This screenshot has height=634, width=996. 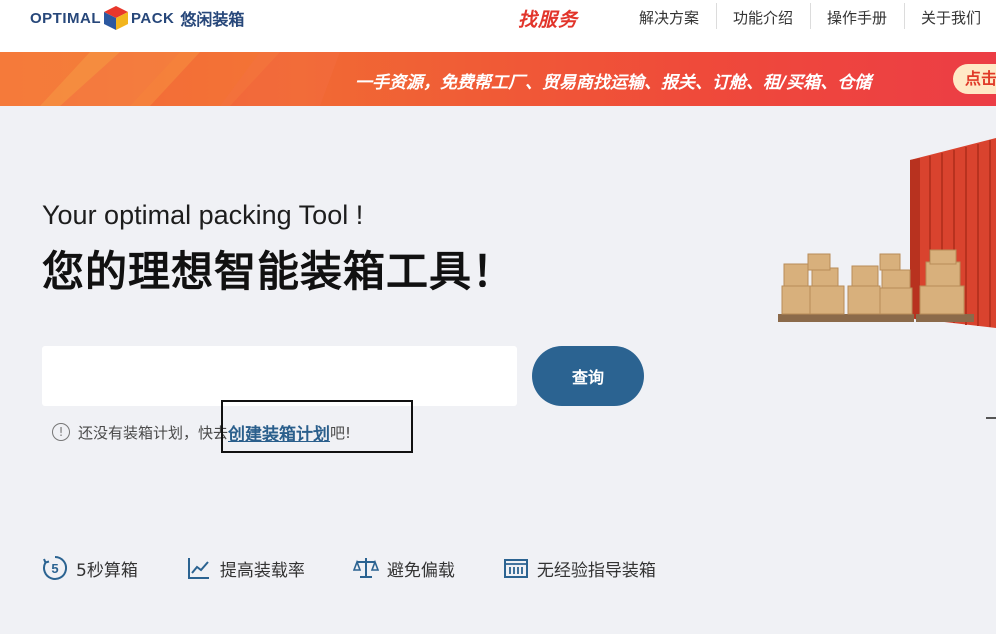 I want to click on info-icon: !, so click(x=61, y=432).